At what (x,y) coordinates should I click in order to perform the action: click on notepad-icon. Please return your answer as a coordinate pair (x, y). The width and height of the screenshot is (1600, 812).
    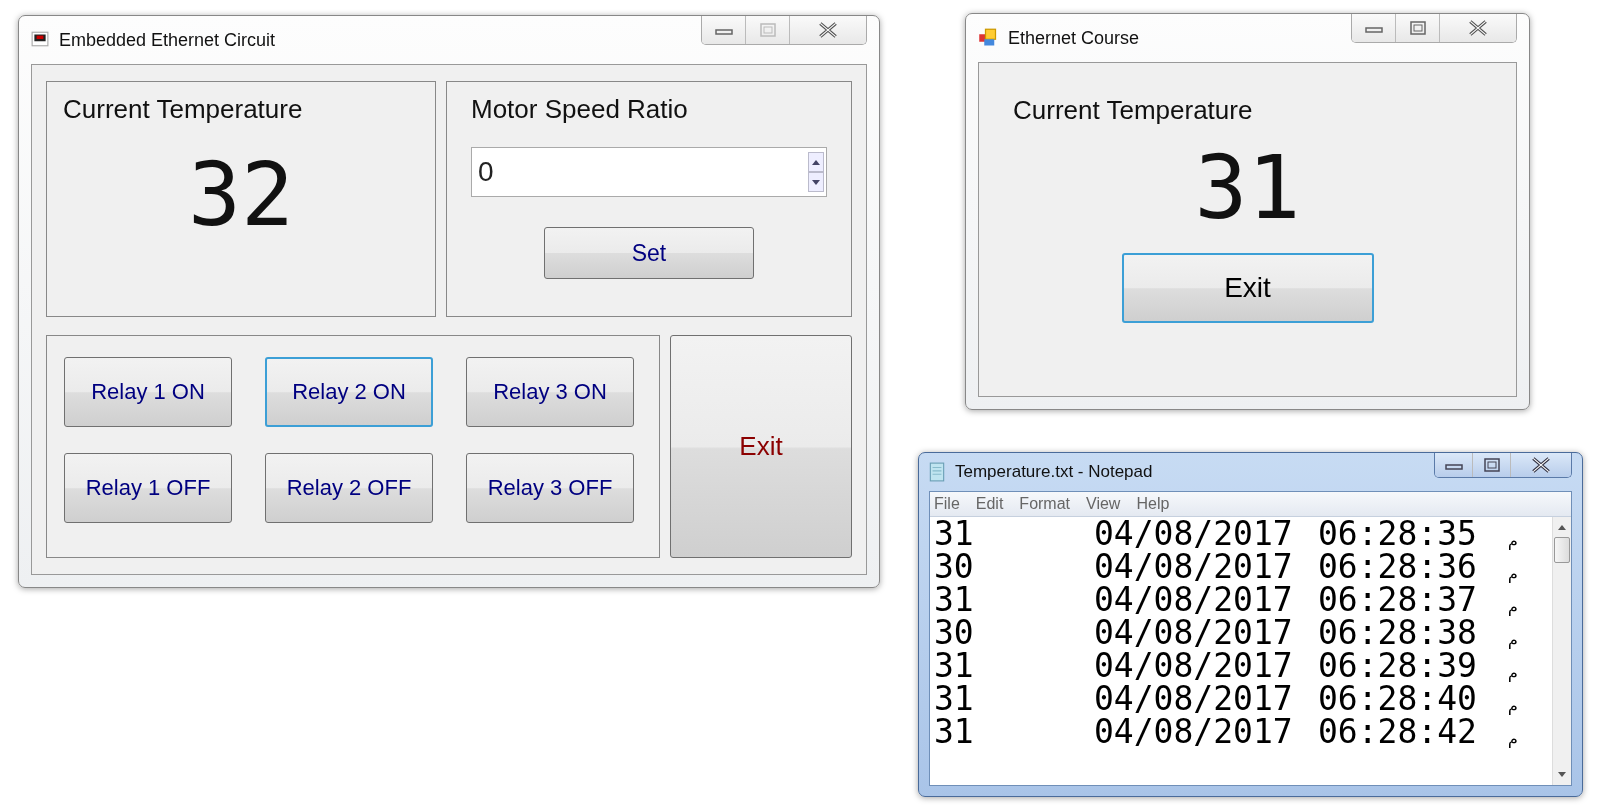
    Looking at the image, I should click on (937, 472).